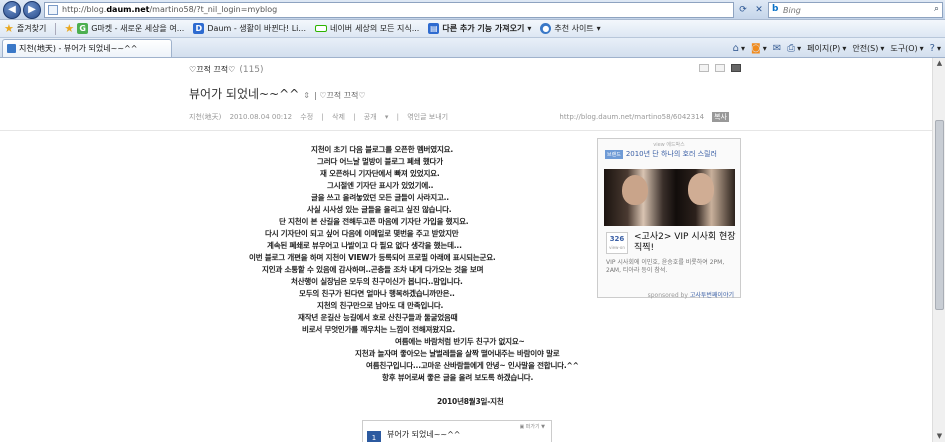  What do you see at coordinates (251, 70) in the screenshot?
I see `post-count: (115)` at bounding box center [251, 70].